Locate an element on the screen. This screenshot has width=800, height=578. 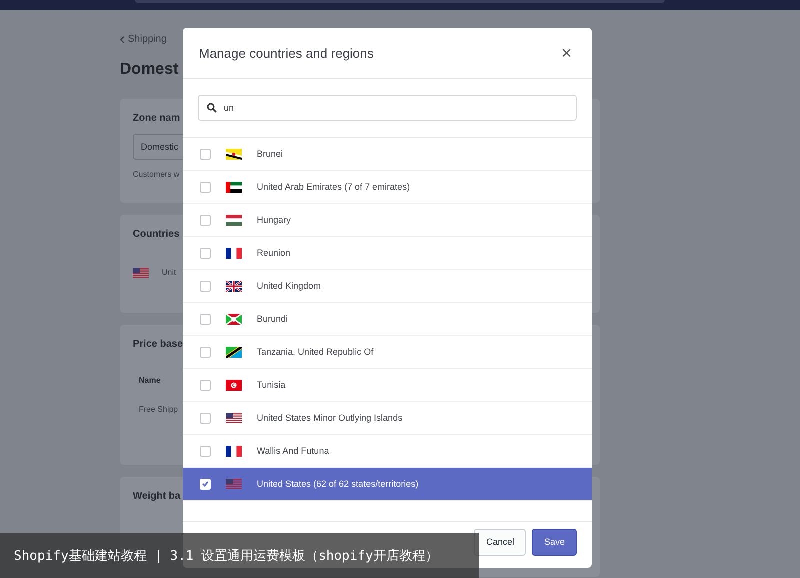
search-icon is located at coordinates (212, 108).